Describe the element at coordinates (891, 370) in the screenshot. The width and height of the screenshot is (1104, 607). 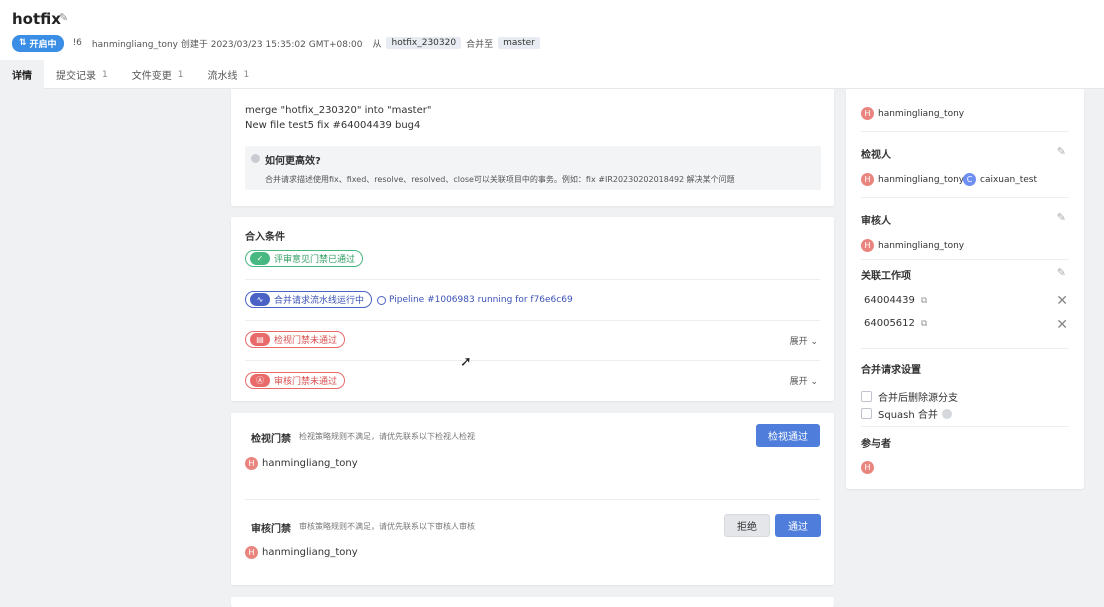
I see `settings-title: 合并请求设置` at that location.